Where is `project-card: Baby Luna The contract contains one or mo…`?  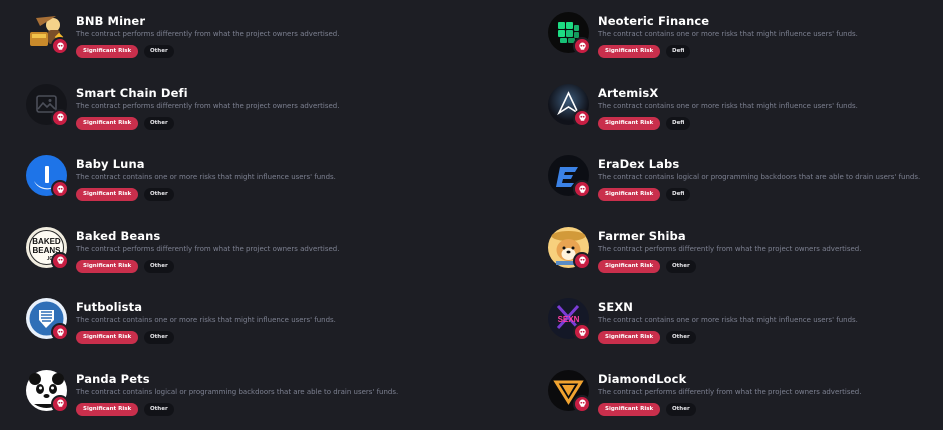
project-card: Baby Luna The contract contains one or mo… is located at coordinates (256, 179).